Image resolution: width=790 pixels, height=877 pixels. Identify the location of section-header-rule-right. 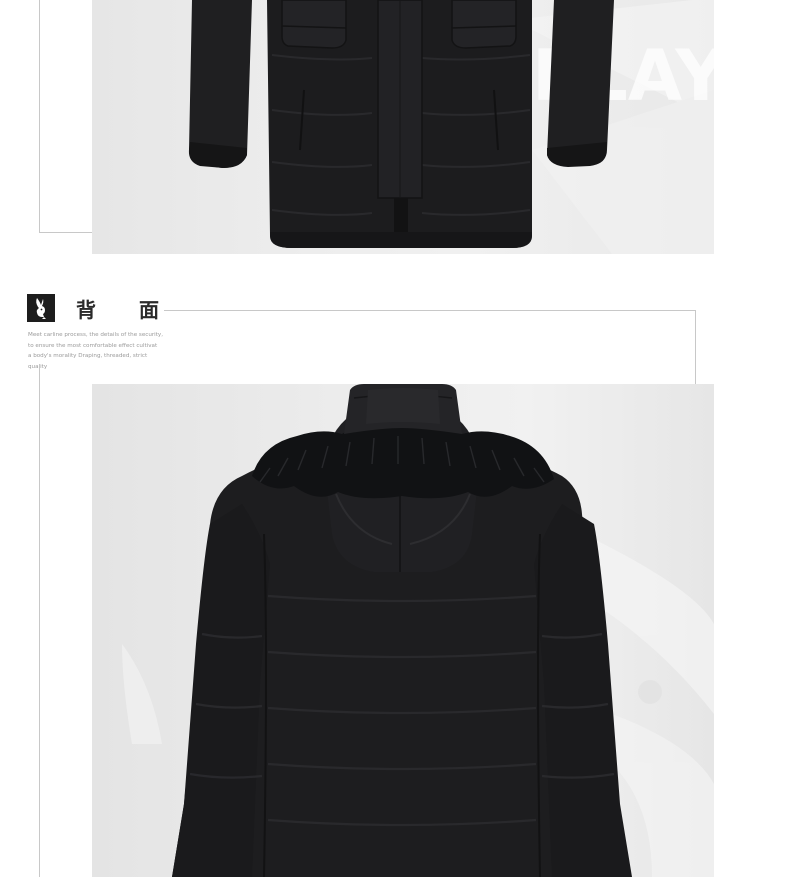
(695, 347).